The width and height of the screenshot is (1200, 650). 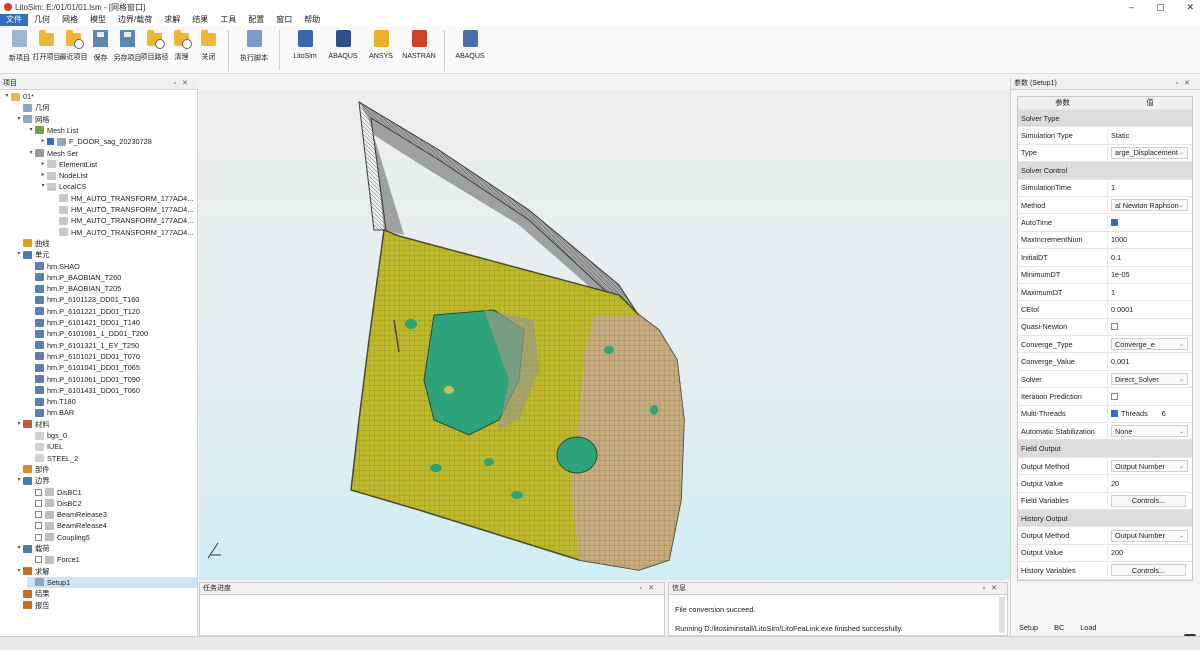 What do you see at coordinates (1149, 135) in the screenshot?
I see `param-value-cell: Static` at bounding box center [1149, 135].